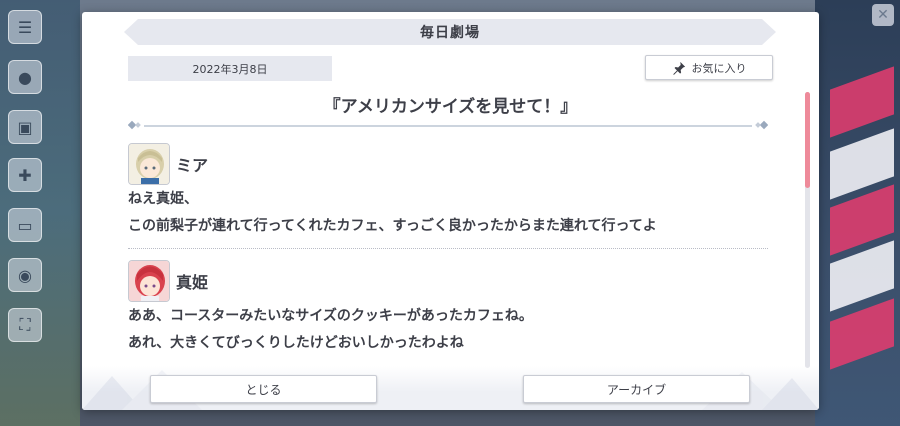 The image size is (900, 426). Describe the element at coordinates (25, 325) in the screenshot. I see `fullscreen-icon: ⛶` at that location.